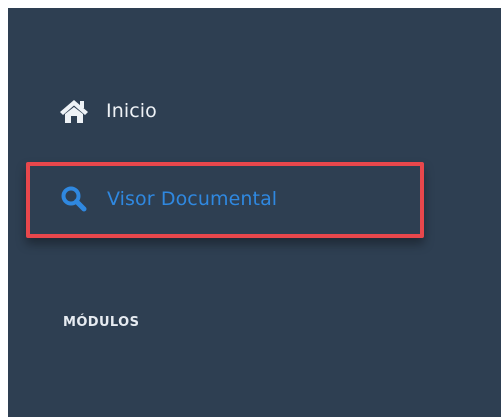 The height and width of the screenshot is (417, 501). Describe the element at coordinates (192, 199) in the screenshot. I see `sidebar-item-label: Visor Documental` at that location.